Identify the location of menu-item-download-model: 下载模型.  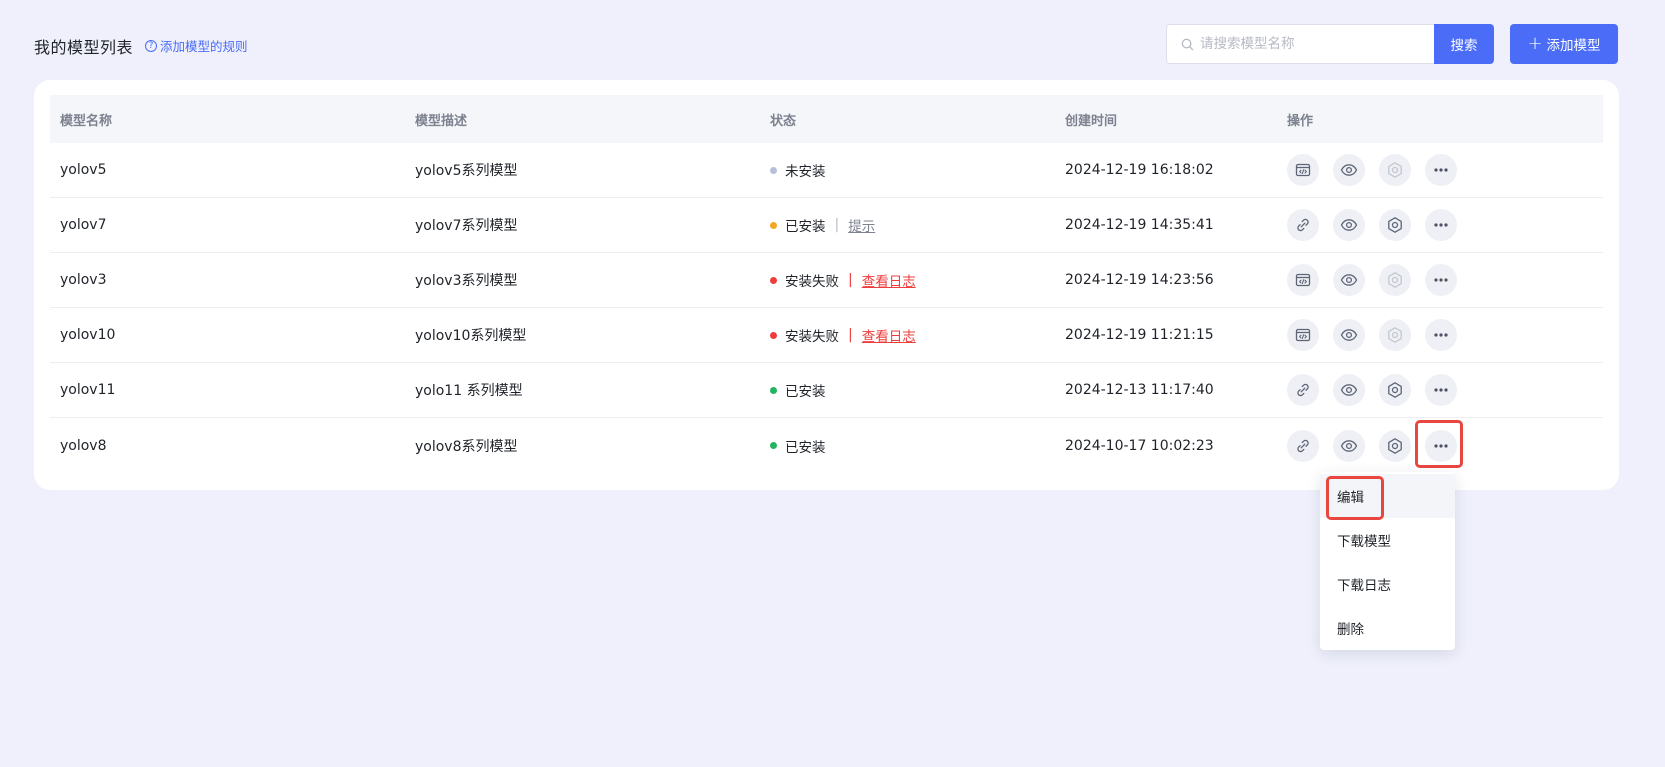
(1387, 540).